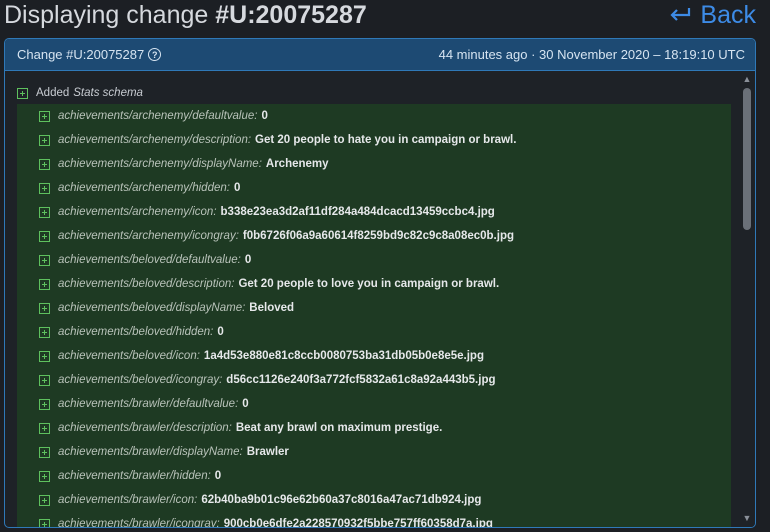 The width and height of the screenshot is (770, 532). I want to click on entry-value: Brawler, so click(267, 452).